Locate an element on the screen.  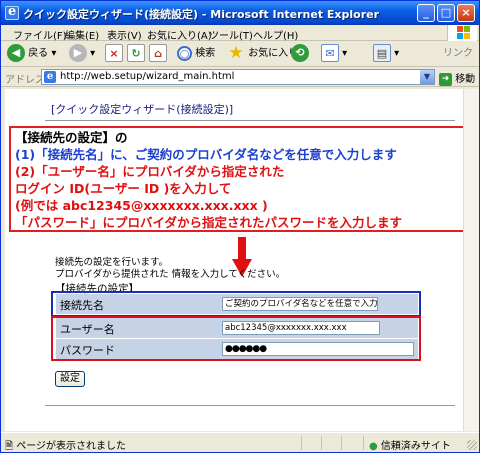
home-icon: ⌂ is located at coordinates (158, 53).